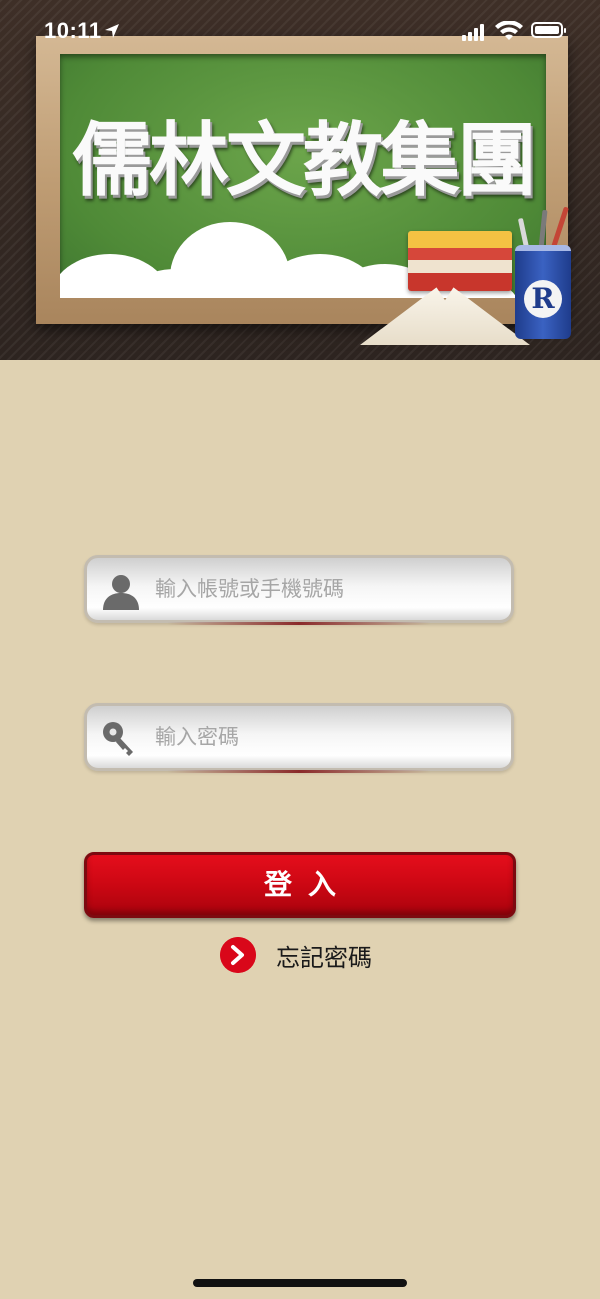  What do you see at coordinates (509, 30) in the screenshot?
I see `wifi-icon` at bounding box center [509, 30].